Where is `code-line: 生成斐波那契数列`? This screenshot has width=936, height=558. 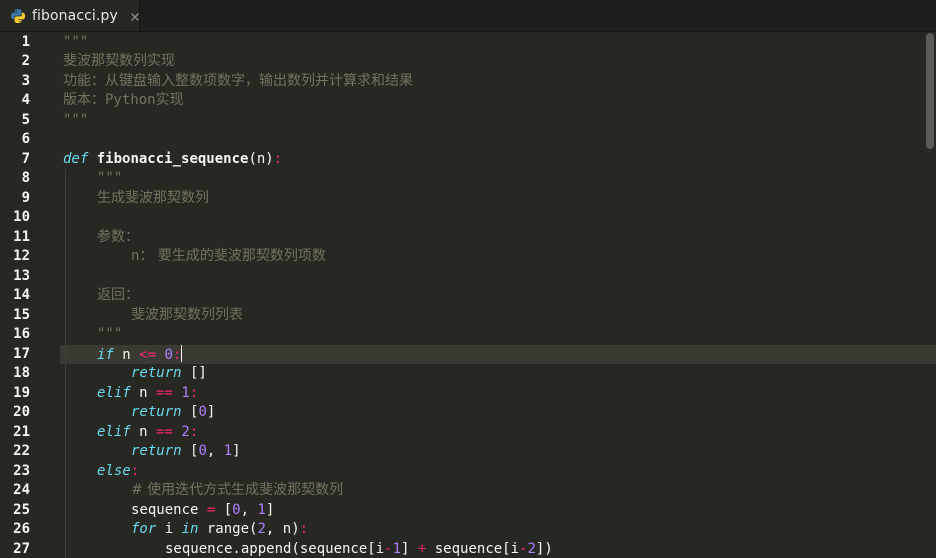
code-line: 生成斐波那契数列 is located at coordinates (153, 199).